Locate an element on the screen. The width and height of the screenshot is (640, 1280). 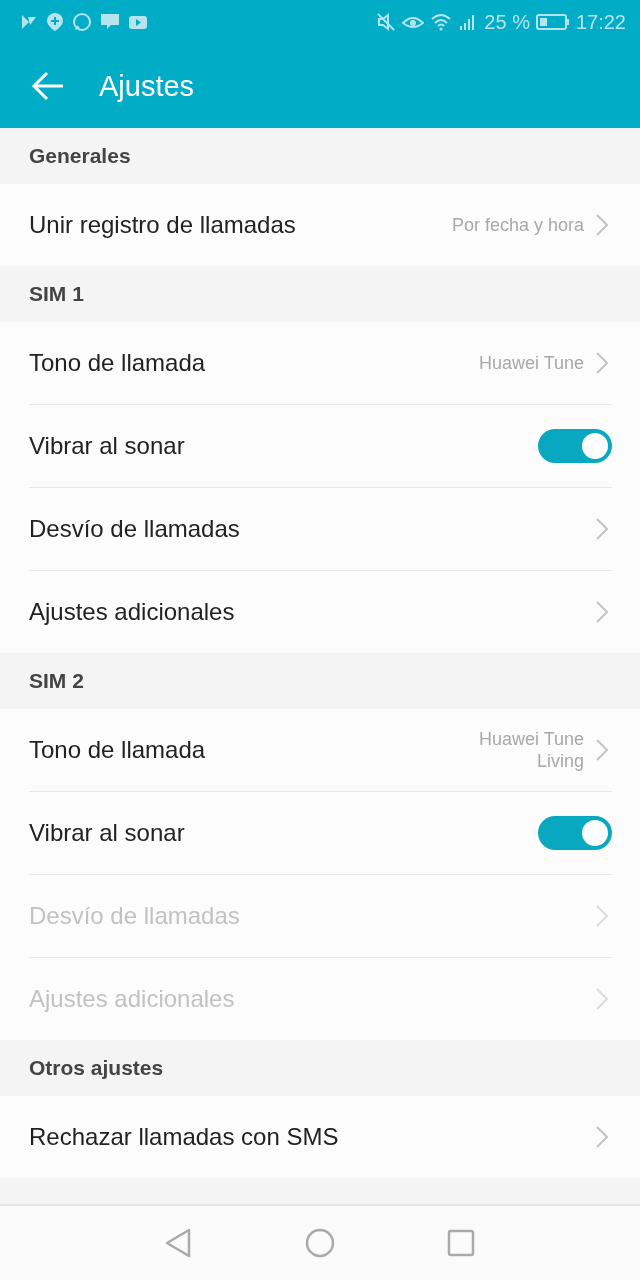
settings-row: Desvío de llamadas is located at coordinates (320, 529).